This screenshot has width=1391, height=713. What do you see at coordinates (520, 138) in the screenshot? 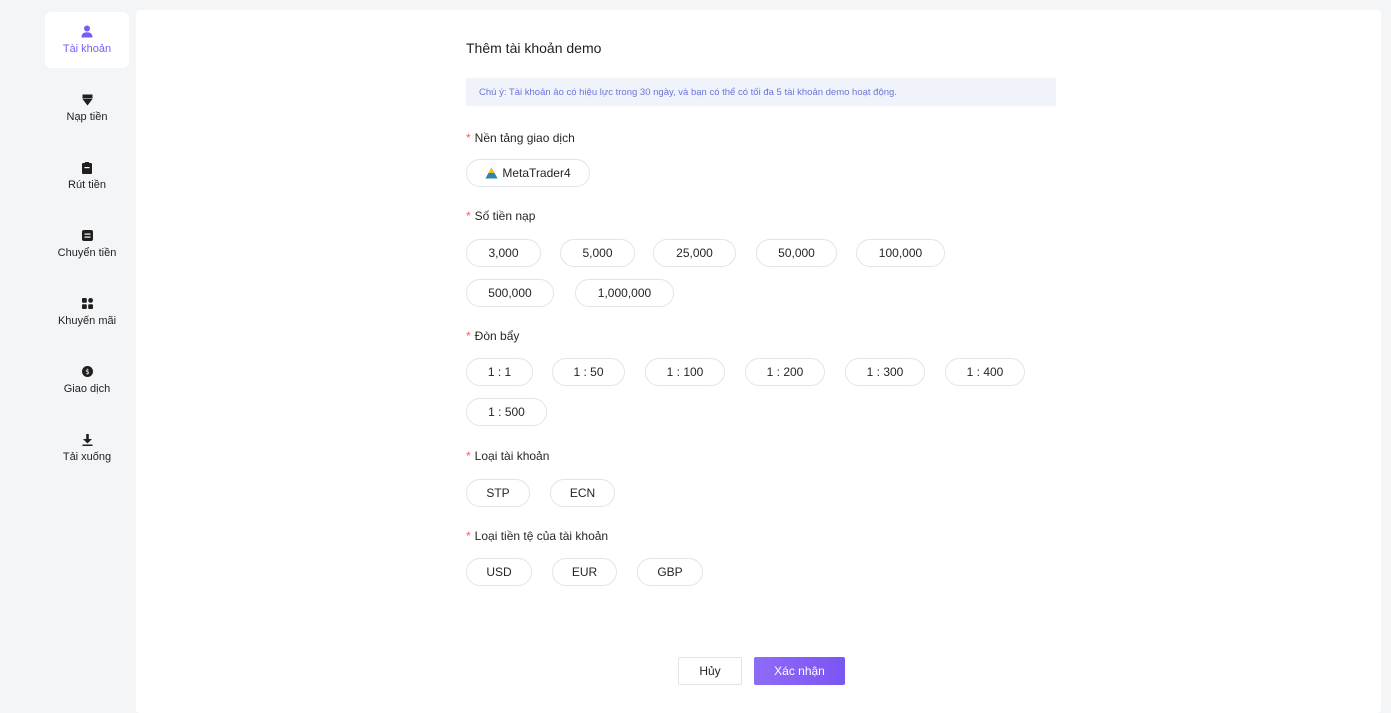
I see `platform-label: * Nền tảng giao dịch` at bounding box center [520, 138].